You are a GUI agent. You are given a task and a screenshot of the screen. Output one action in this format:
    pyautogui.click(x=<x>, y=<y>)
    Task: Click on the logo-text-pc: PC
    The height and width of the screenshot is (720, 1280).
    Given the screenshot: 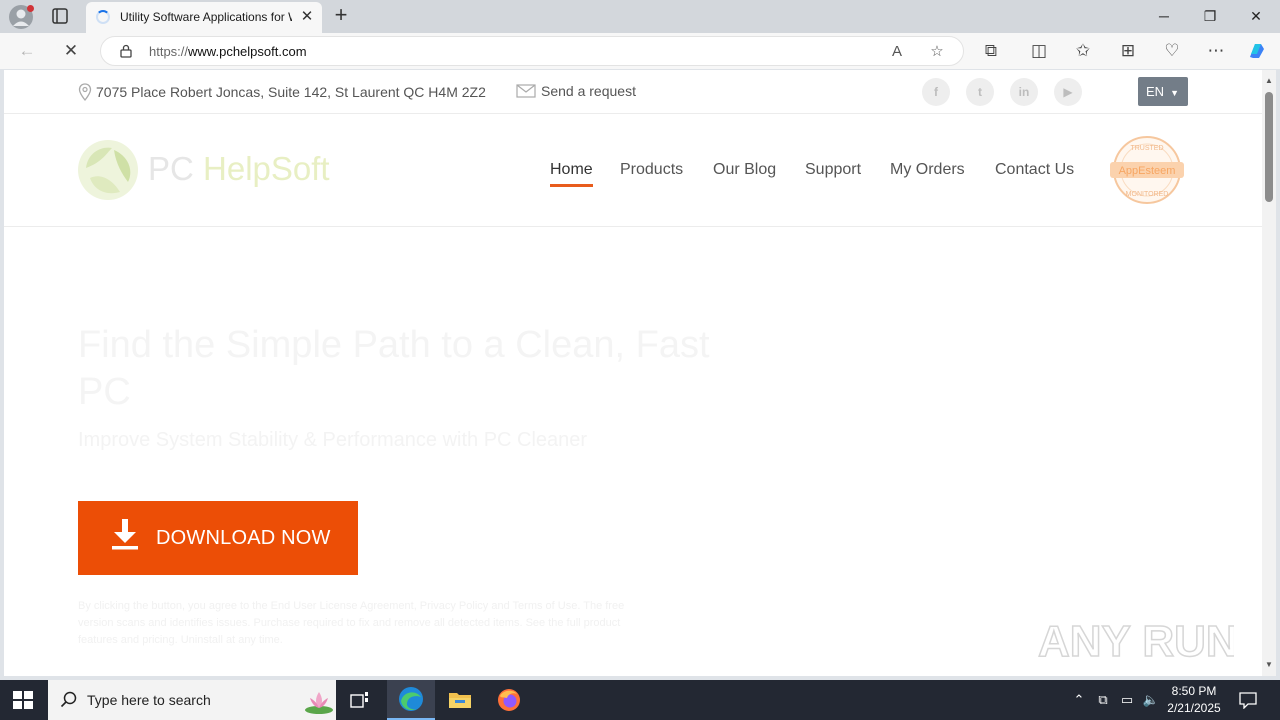 What is the action you would take?
    pyautogui.click(x=176, y=168)
    